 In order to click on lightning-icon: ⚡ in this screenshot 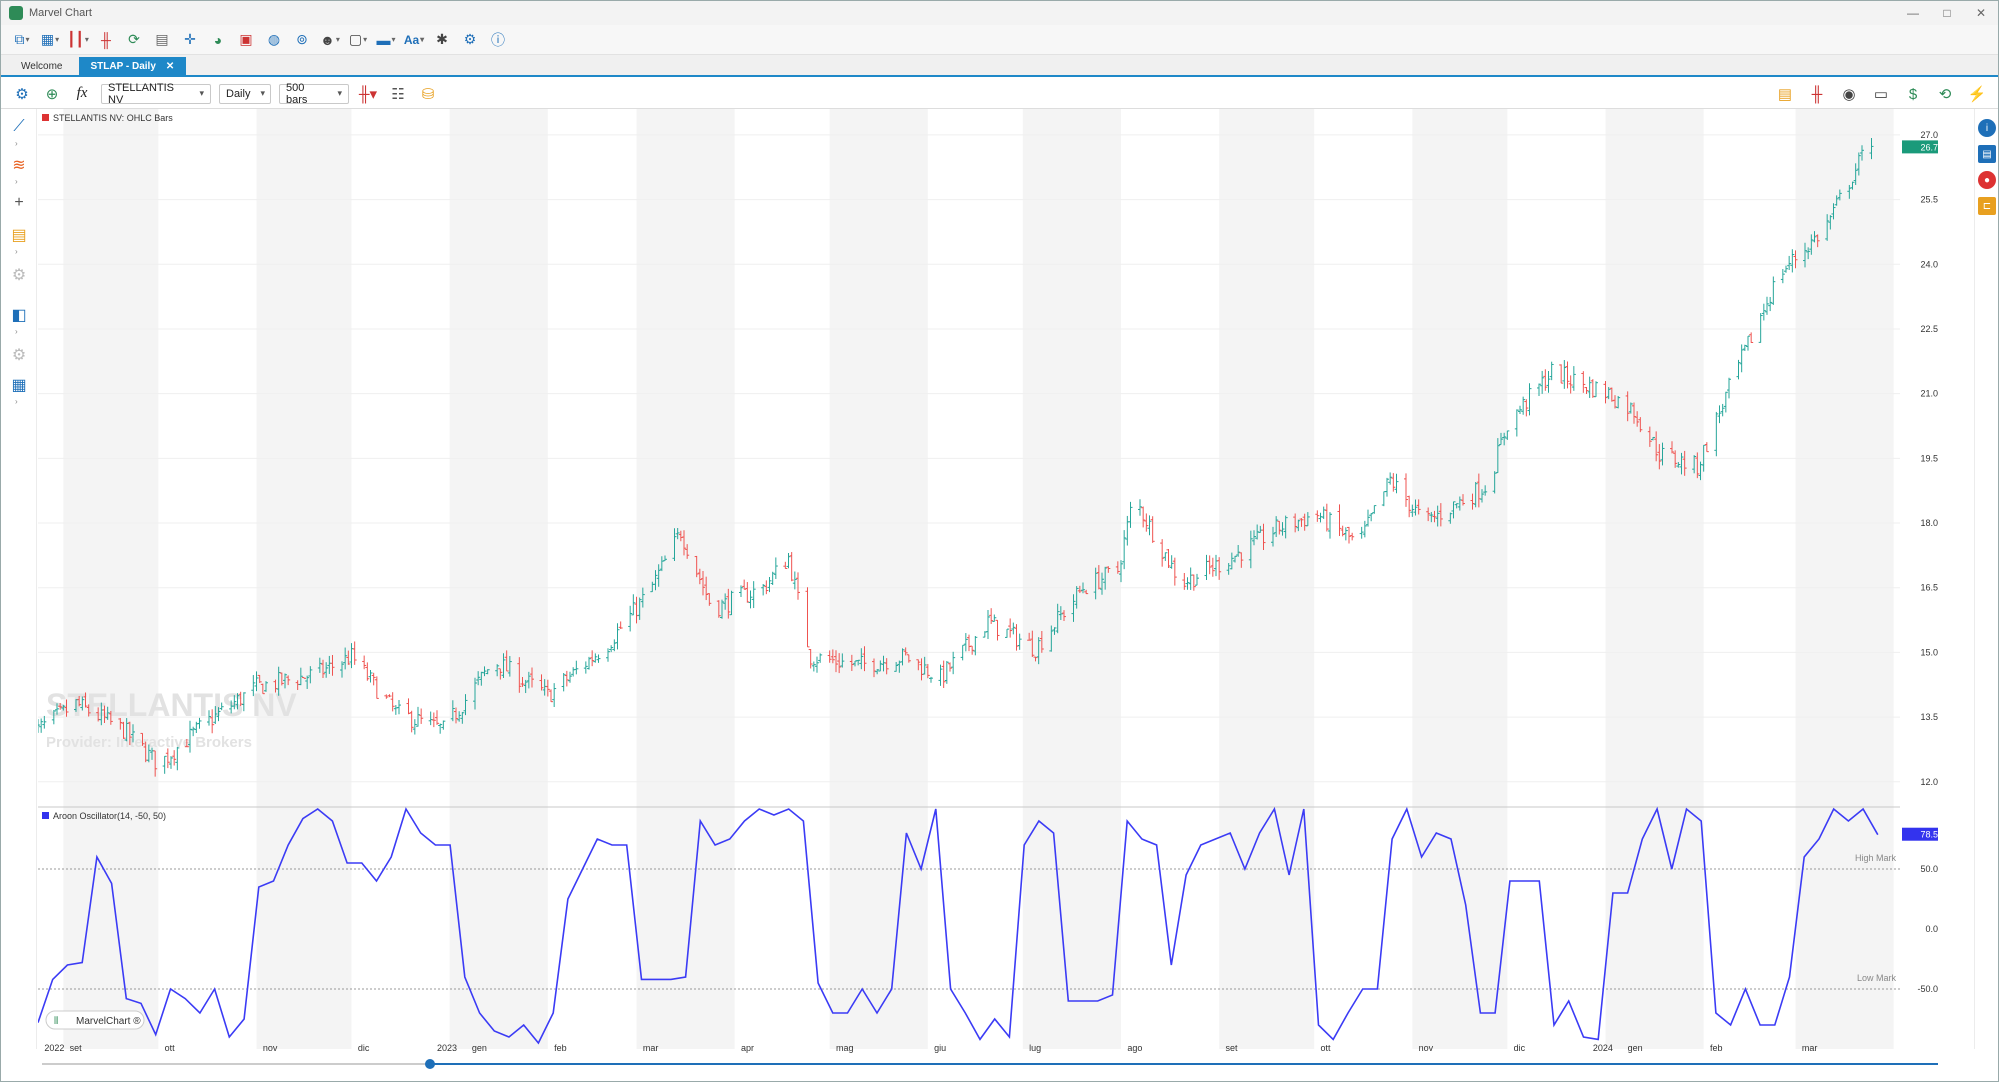, I will do `click(1977, 94)`.